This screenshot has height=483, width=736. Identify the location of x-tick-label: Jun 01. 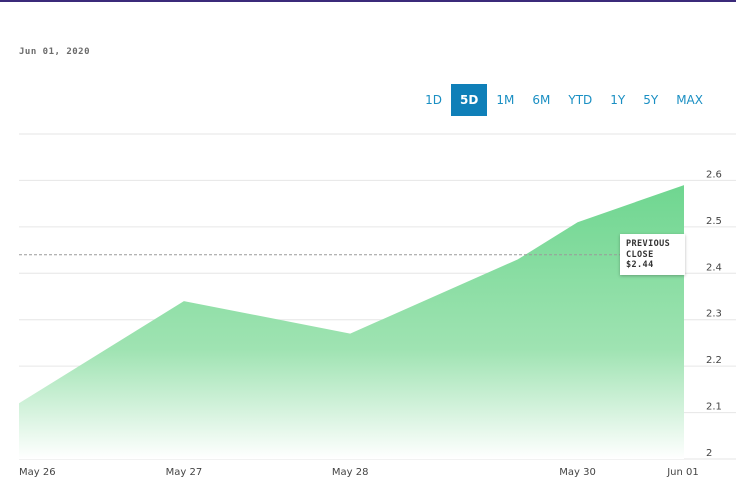
(682, 472).